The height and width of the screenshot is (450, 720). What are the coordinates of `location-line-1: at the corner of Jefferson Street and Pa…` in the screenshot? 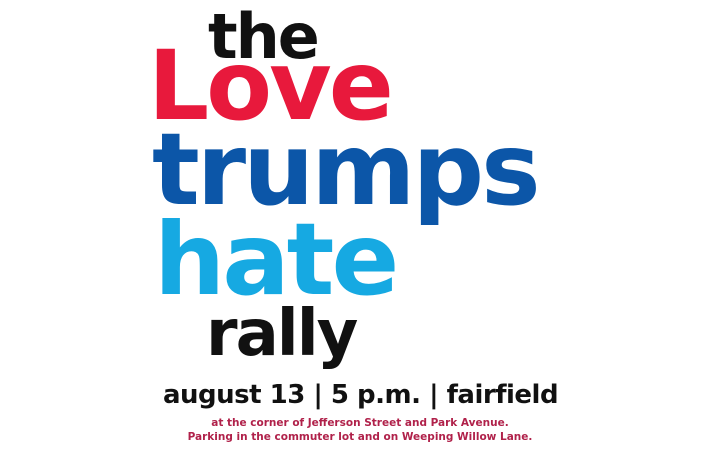 It's located at (360, 423).